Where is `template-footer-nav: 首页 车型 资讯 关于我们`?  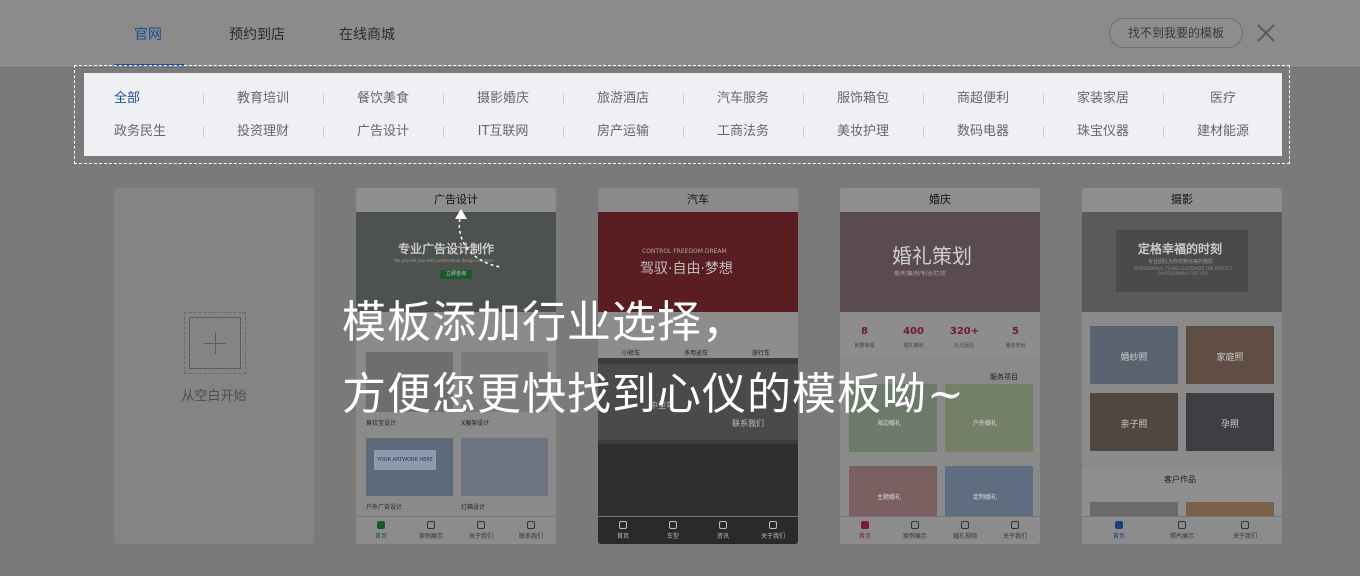
template-footer-nav: 首页 车型 资讯 关于我们 is located at coordinates (698, 530).